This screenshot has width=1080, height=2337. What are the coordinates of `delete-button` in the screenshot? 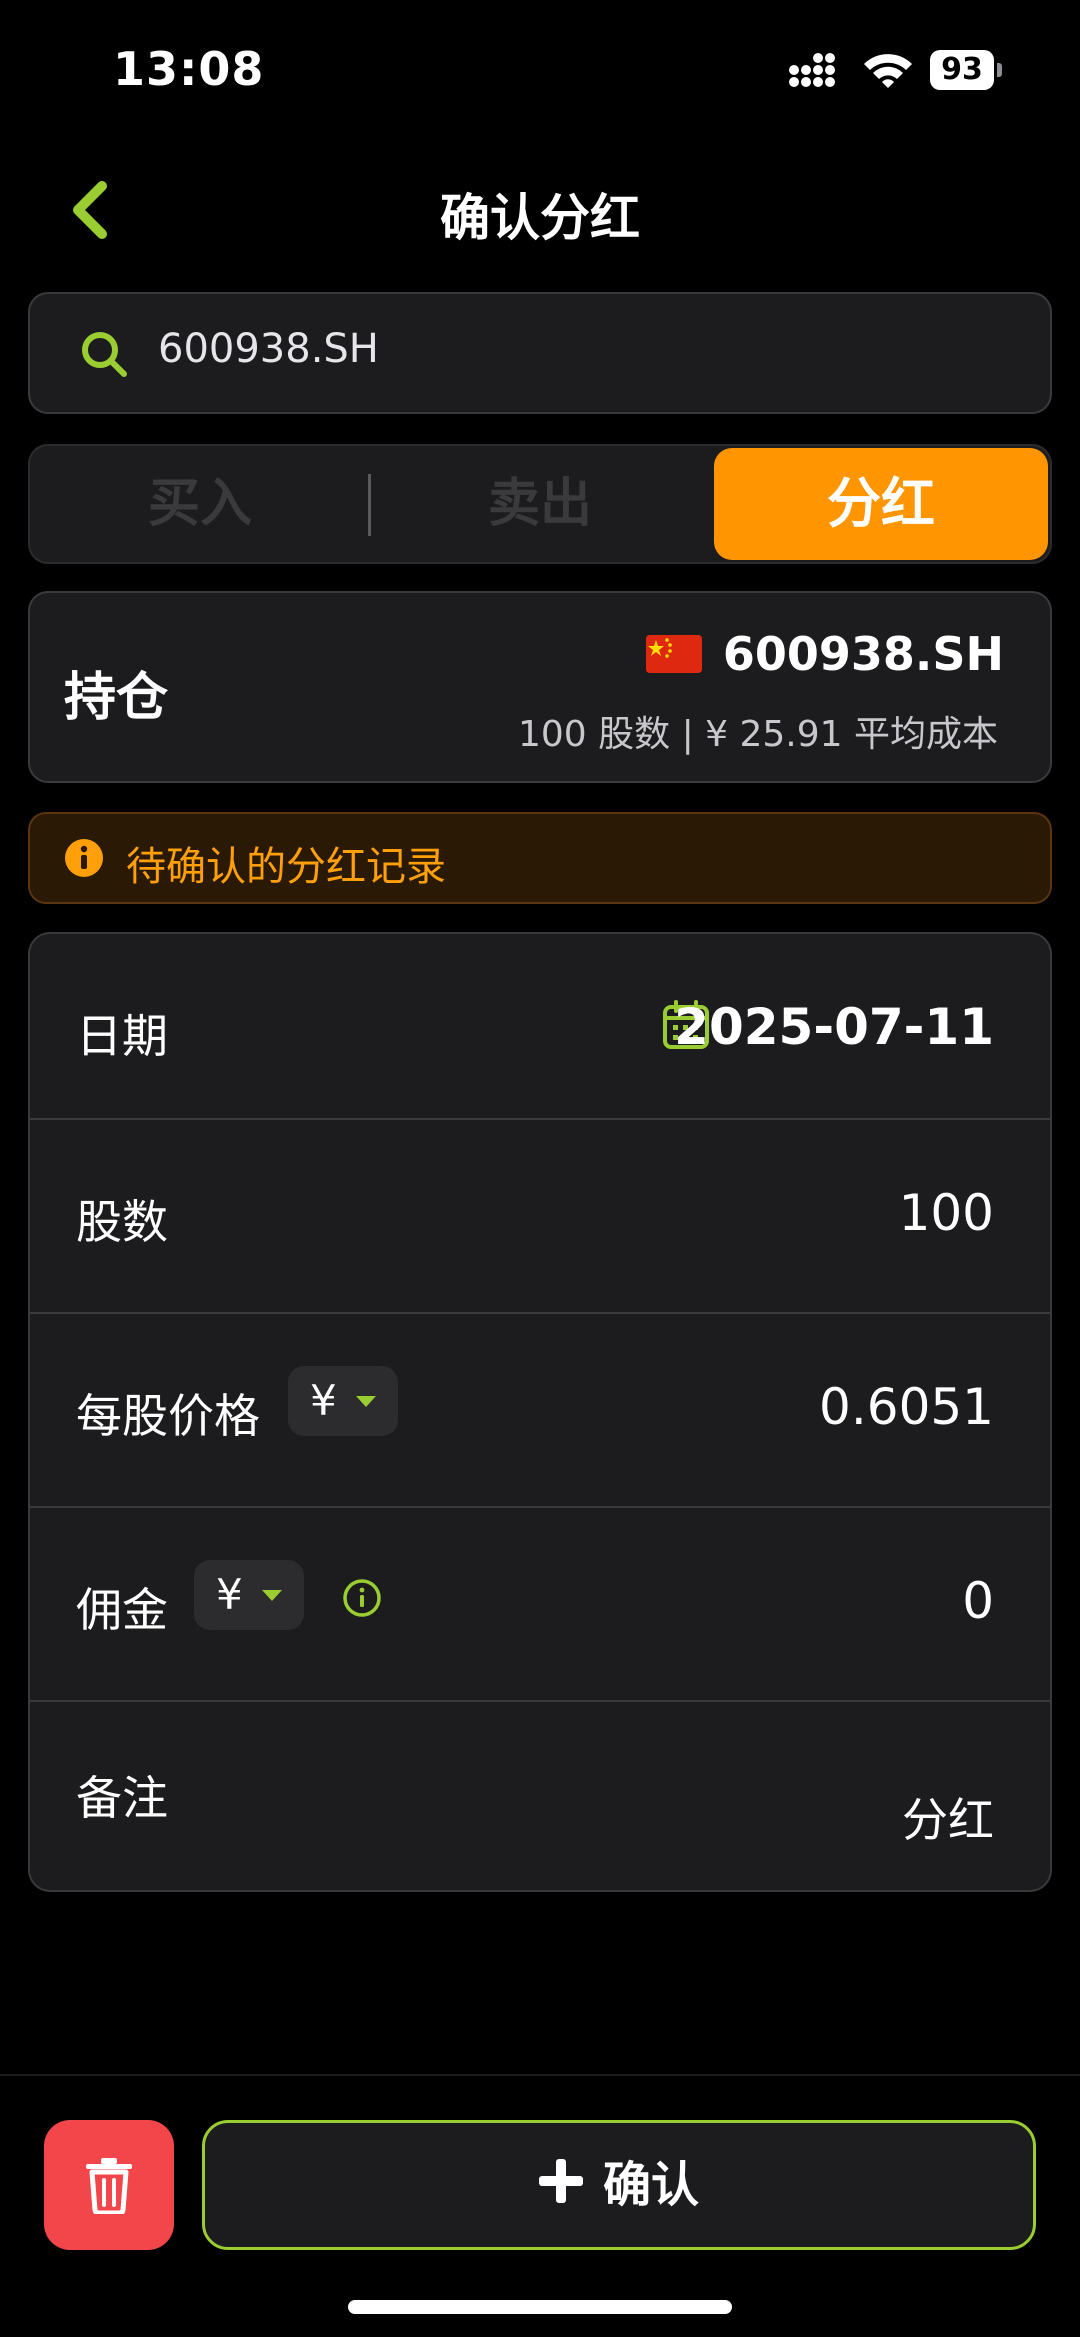 It's located at (109, 2185).